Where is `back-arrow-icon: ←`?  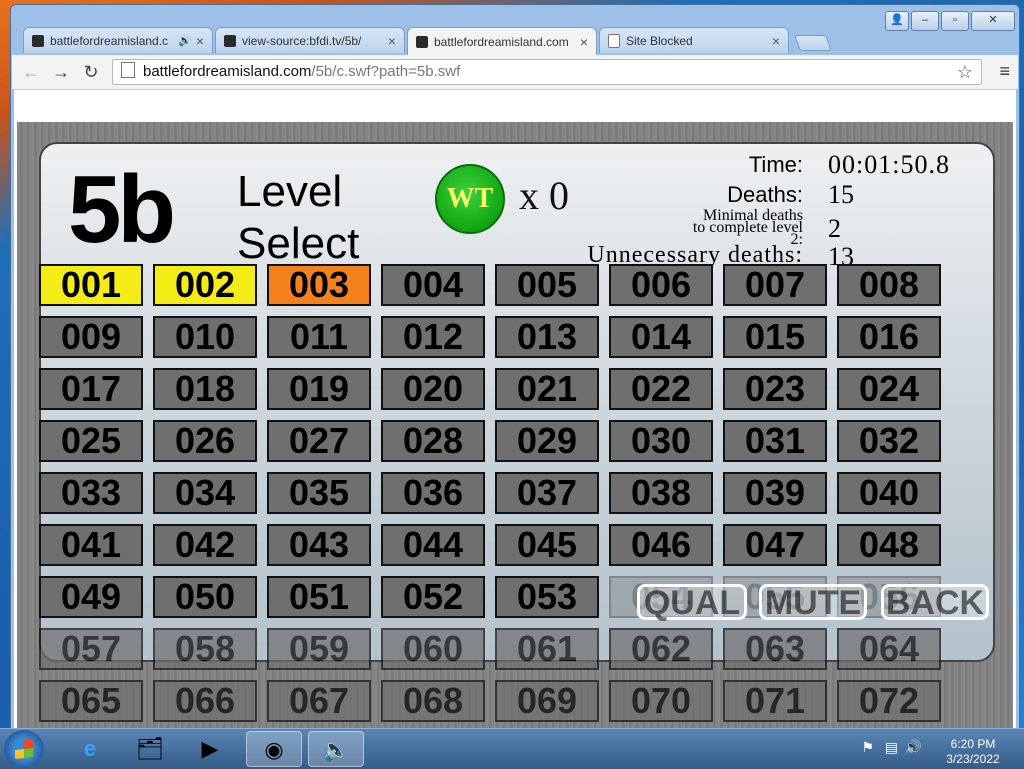
back-arrow-icon: ← is located at coordinates (31, 72).